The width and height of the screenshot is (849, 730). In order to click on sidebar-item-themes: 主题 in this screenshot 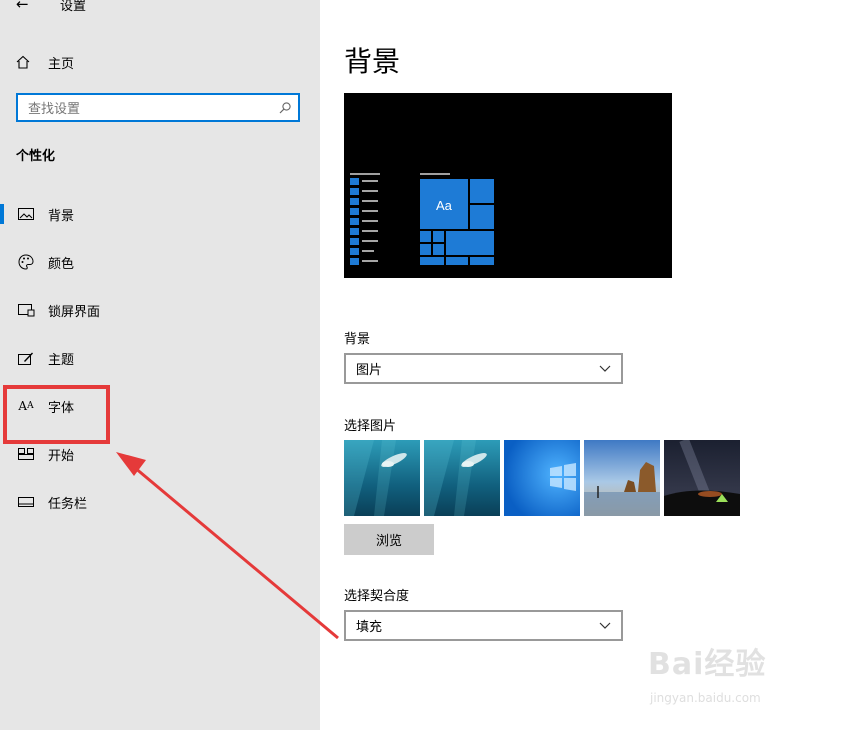, I will do `click(160, 358)`.